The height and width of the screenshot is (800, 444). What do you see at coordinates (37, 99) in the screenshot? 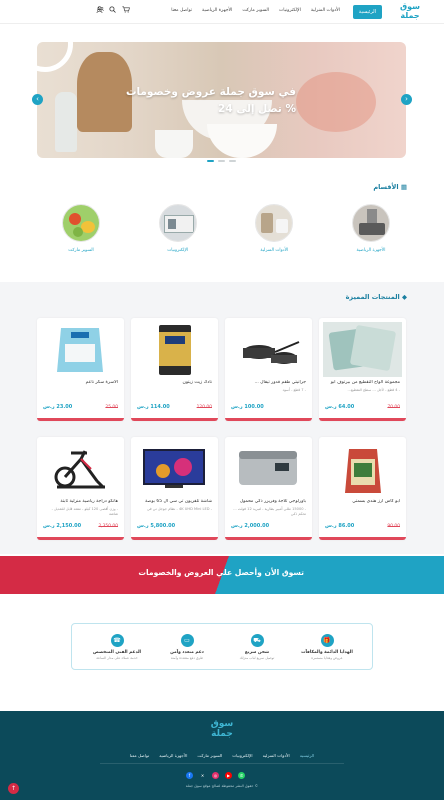
I see `slider-prev-button: ‹` at bounding box center [37, 99].